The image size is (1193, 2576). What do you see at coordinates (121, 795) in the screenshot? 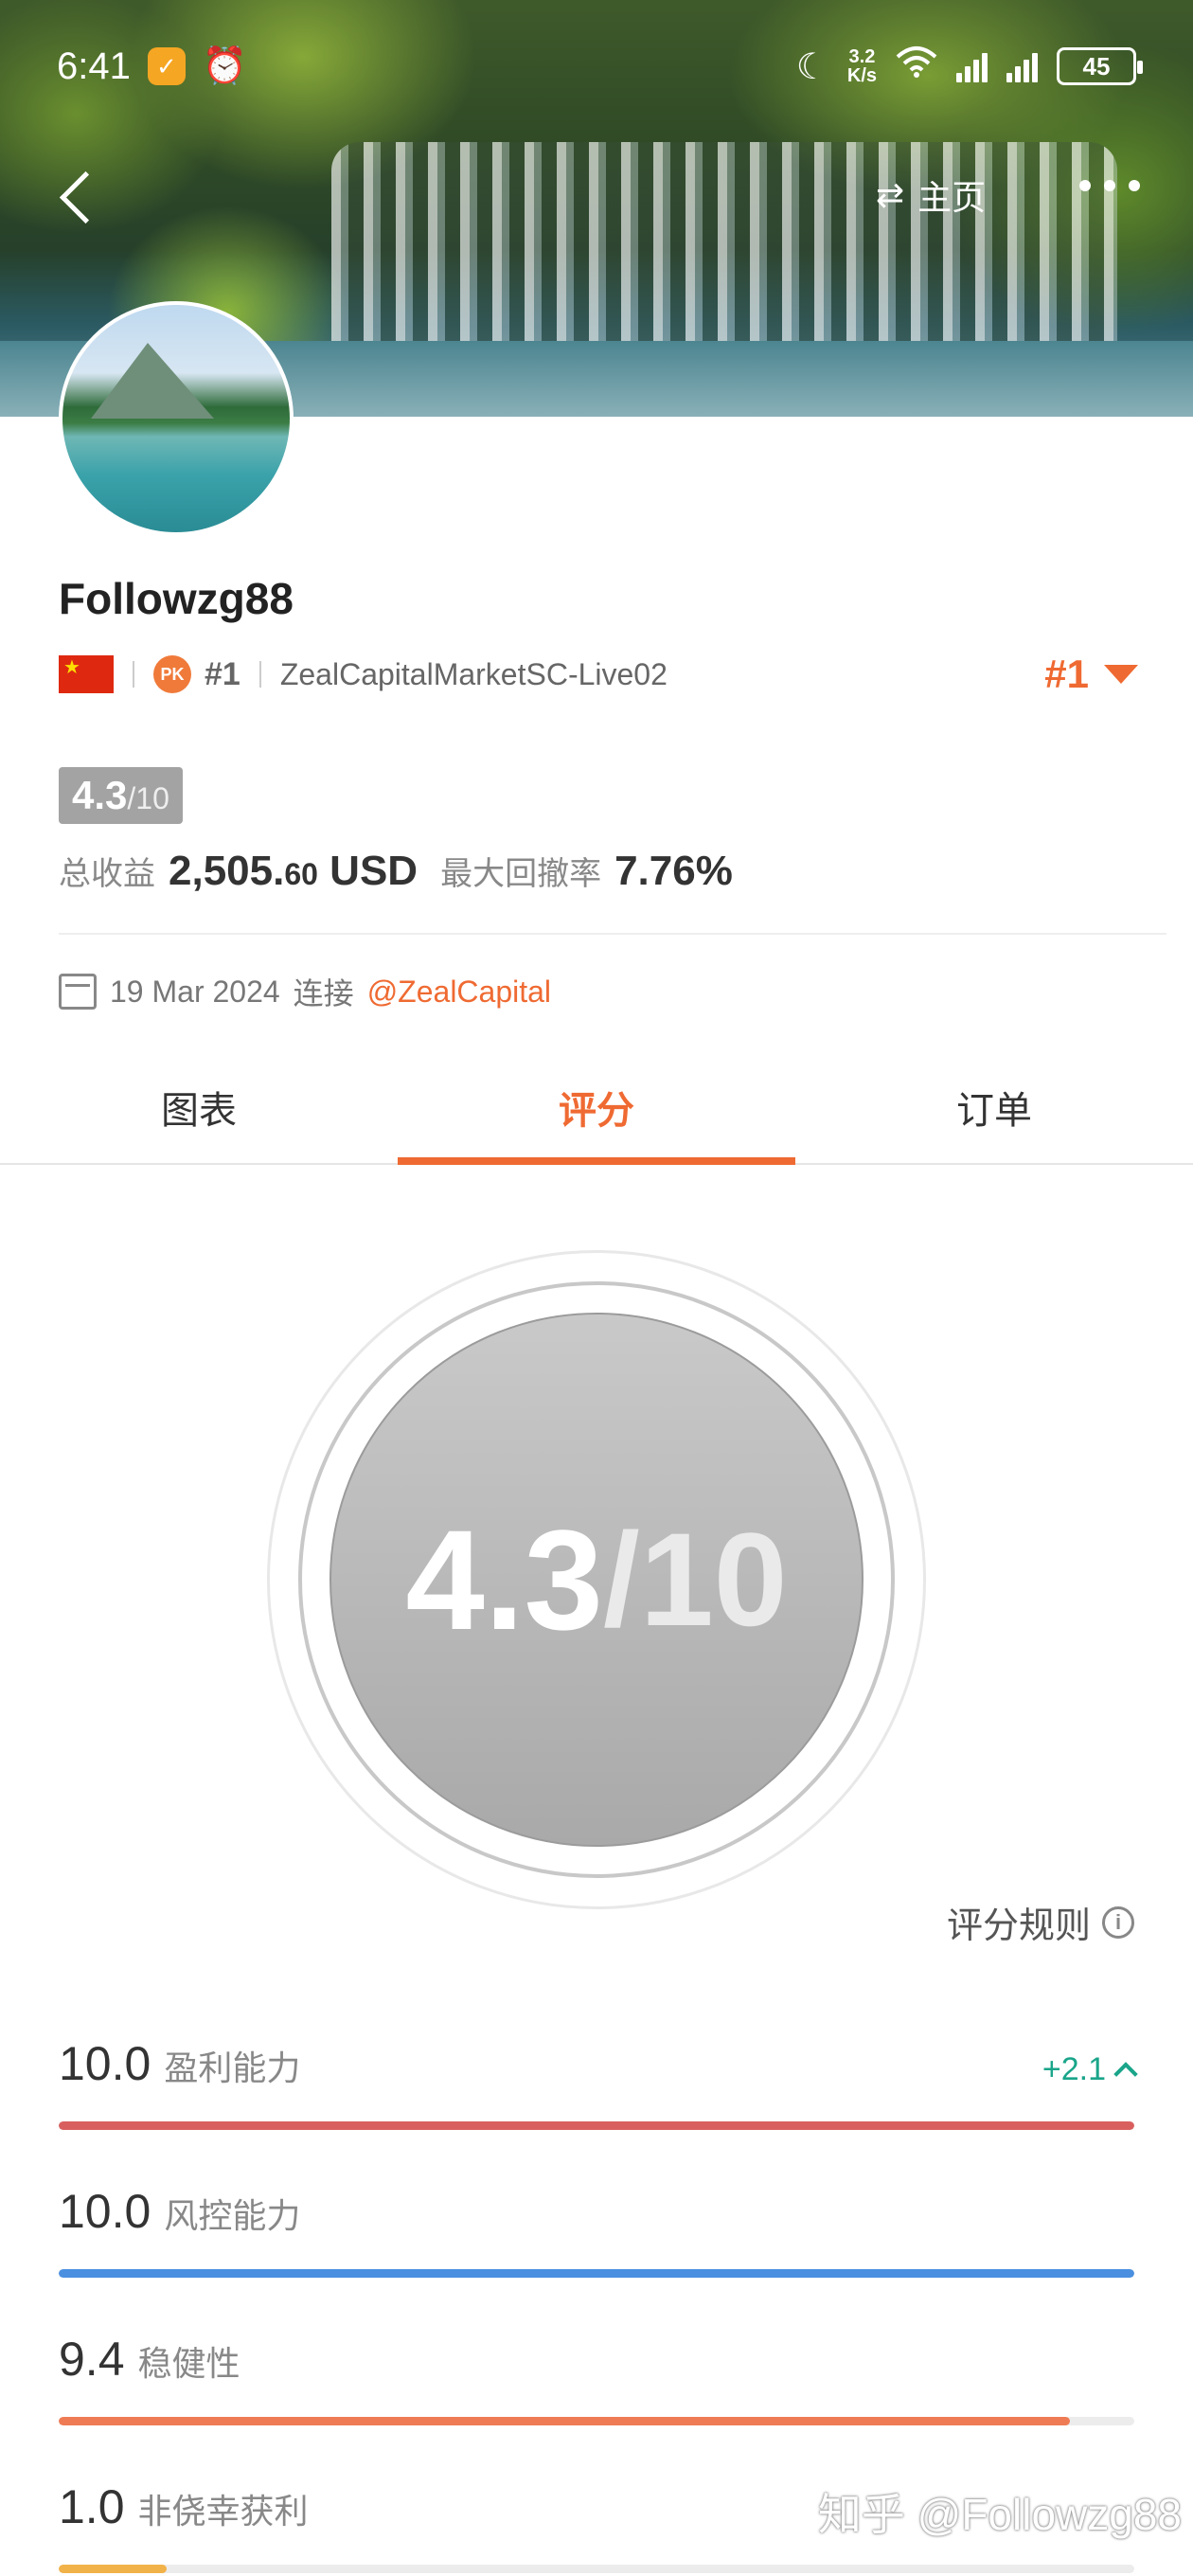
I see `score-badge: 4.3/10` at bounding box center [121, 795].